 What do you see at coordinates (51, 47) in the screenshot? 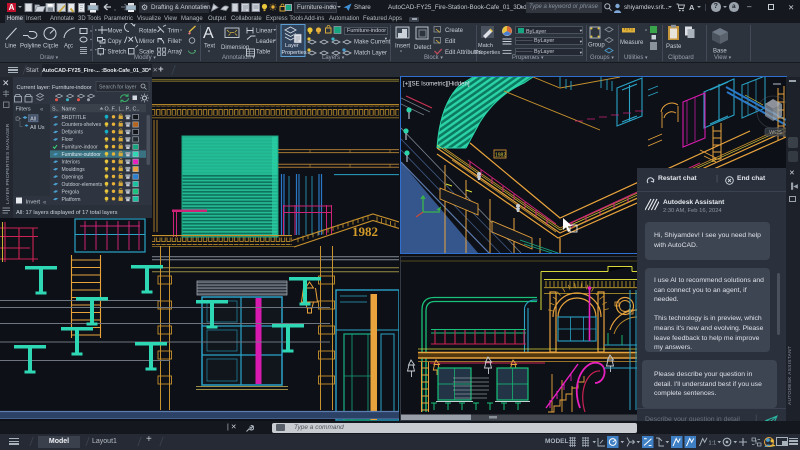
I see `svg-text: Circle` at bounding box center [51, 47].